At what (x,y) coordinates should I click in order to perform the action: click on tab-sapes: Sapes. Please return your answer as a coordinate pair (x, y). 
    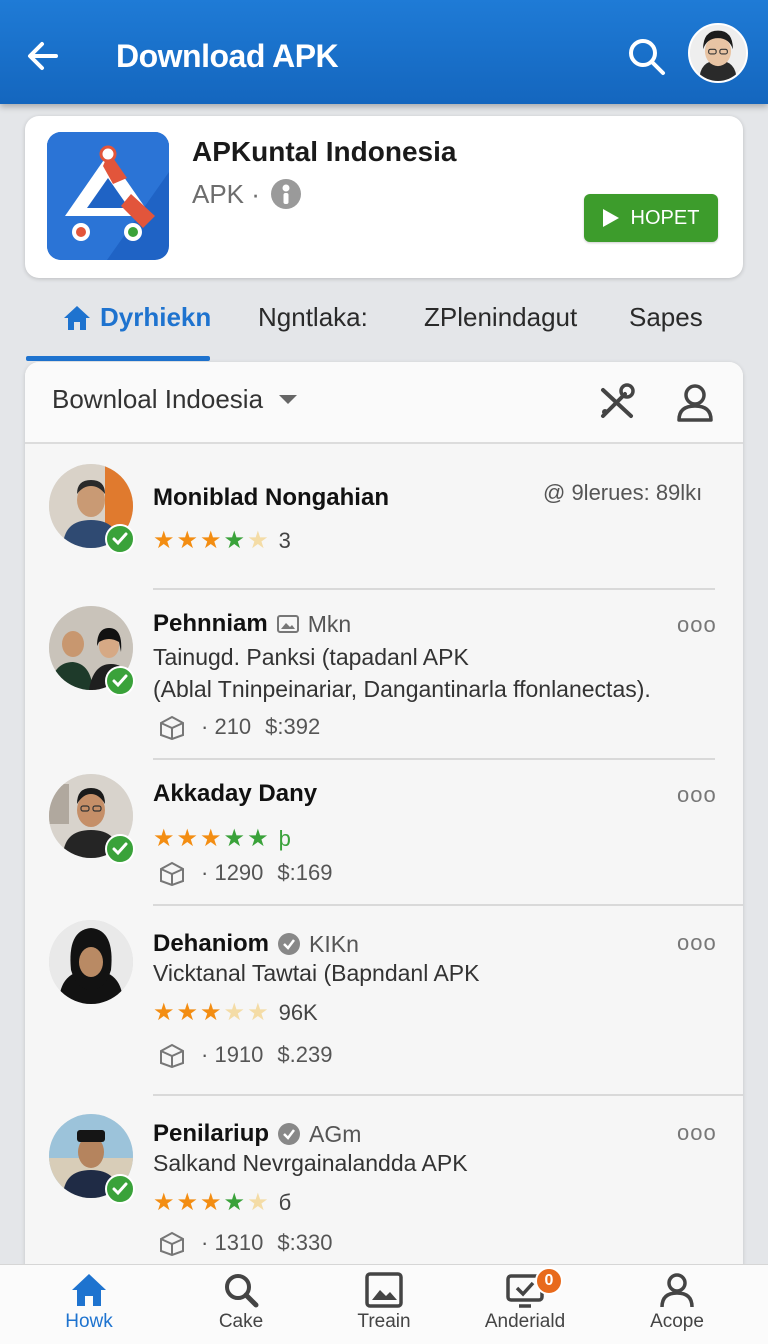
    Looking at the image, I should click on (666, 317).